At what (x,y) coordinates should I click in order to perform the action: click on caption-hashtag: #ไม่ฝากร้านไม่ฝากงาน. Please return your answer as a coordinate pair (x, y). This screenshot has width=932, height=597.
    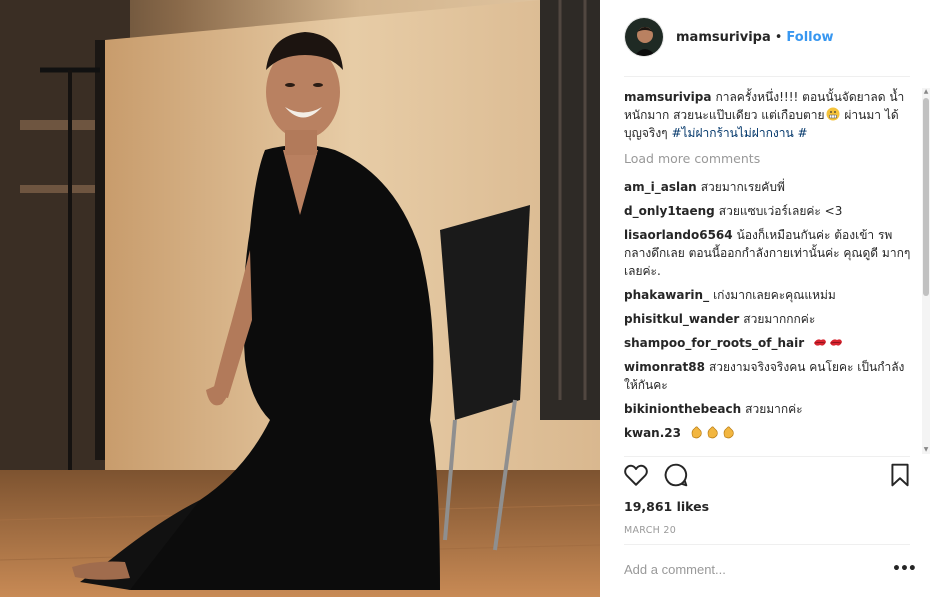
    Looking at the image, I should click on (732, 133).